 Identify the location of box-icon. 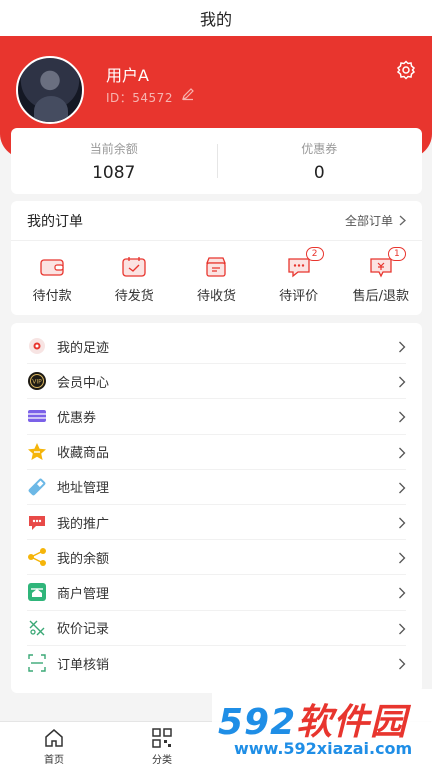
(216, 267).